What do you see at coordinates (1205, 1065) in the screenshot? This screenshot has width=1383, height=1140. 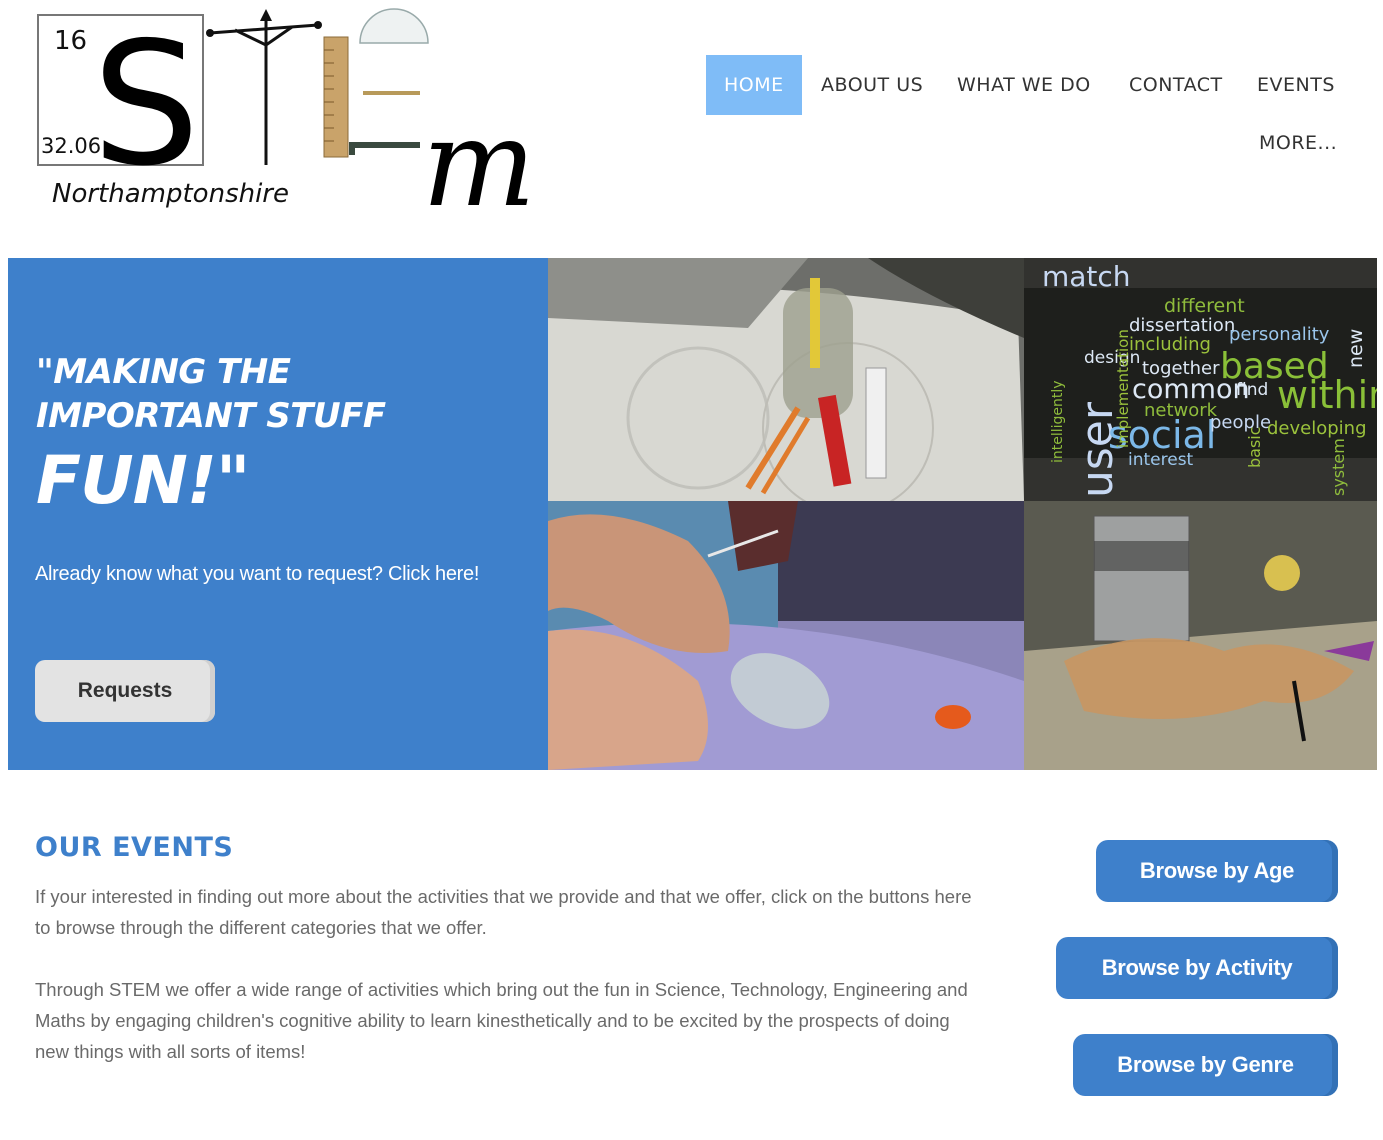 I see `browse-by-genre-button: Browse by Genre` at bounding box center [1205, 1065].